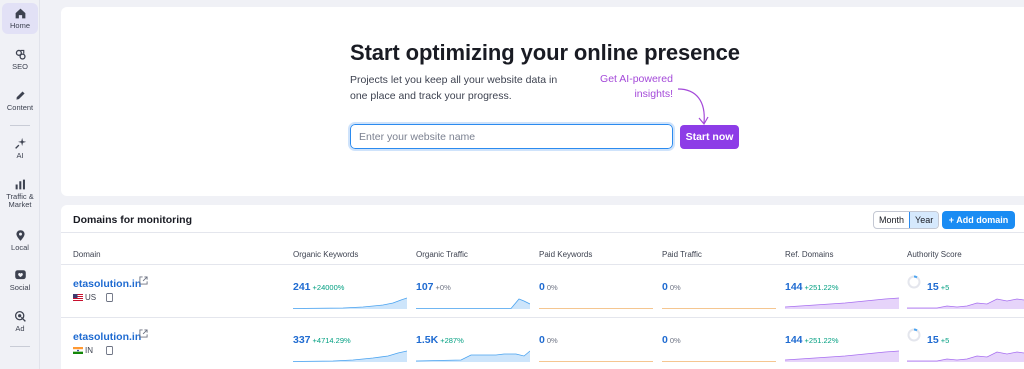  Describe the element at coordinates (20, 200) in the screenshot. I see `sidebar-item-label: Traffic & Market` at that location.